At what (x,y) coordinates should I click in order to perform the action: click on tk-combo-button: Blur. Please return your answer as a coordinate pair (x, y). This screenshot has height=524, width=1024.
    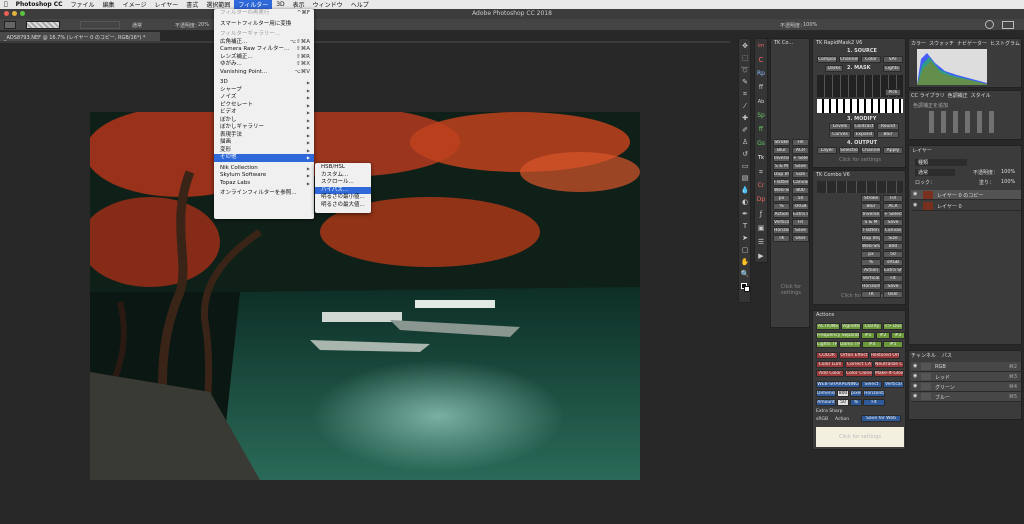
    Looking at the image, I should click on (871, 206).